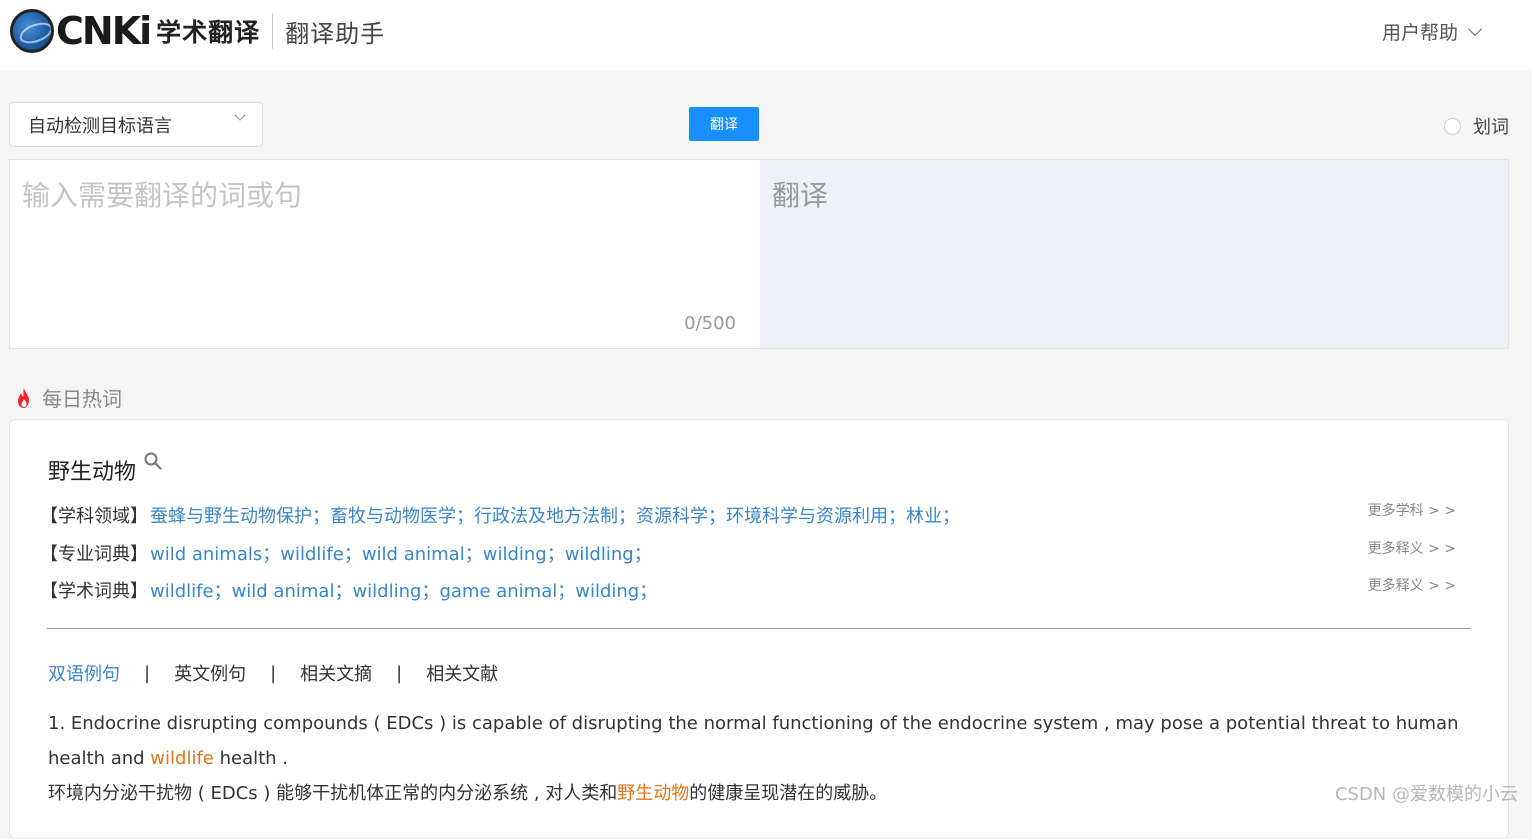 The height and width of the screenshot is (839, 1532). Describe the element at coordinates (507, 591) in the screenshot. I see `dict-link: game animal；` at that location.